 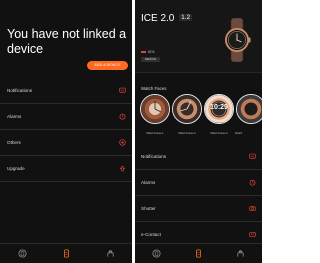 I want to click on menu-item-others: Others, so click(x=66, y=143).